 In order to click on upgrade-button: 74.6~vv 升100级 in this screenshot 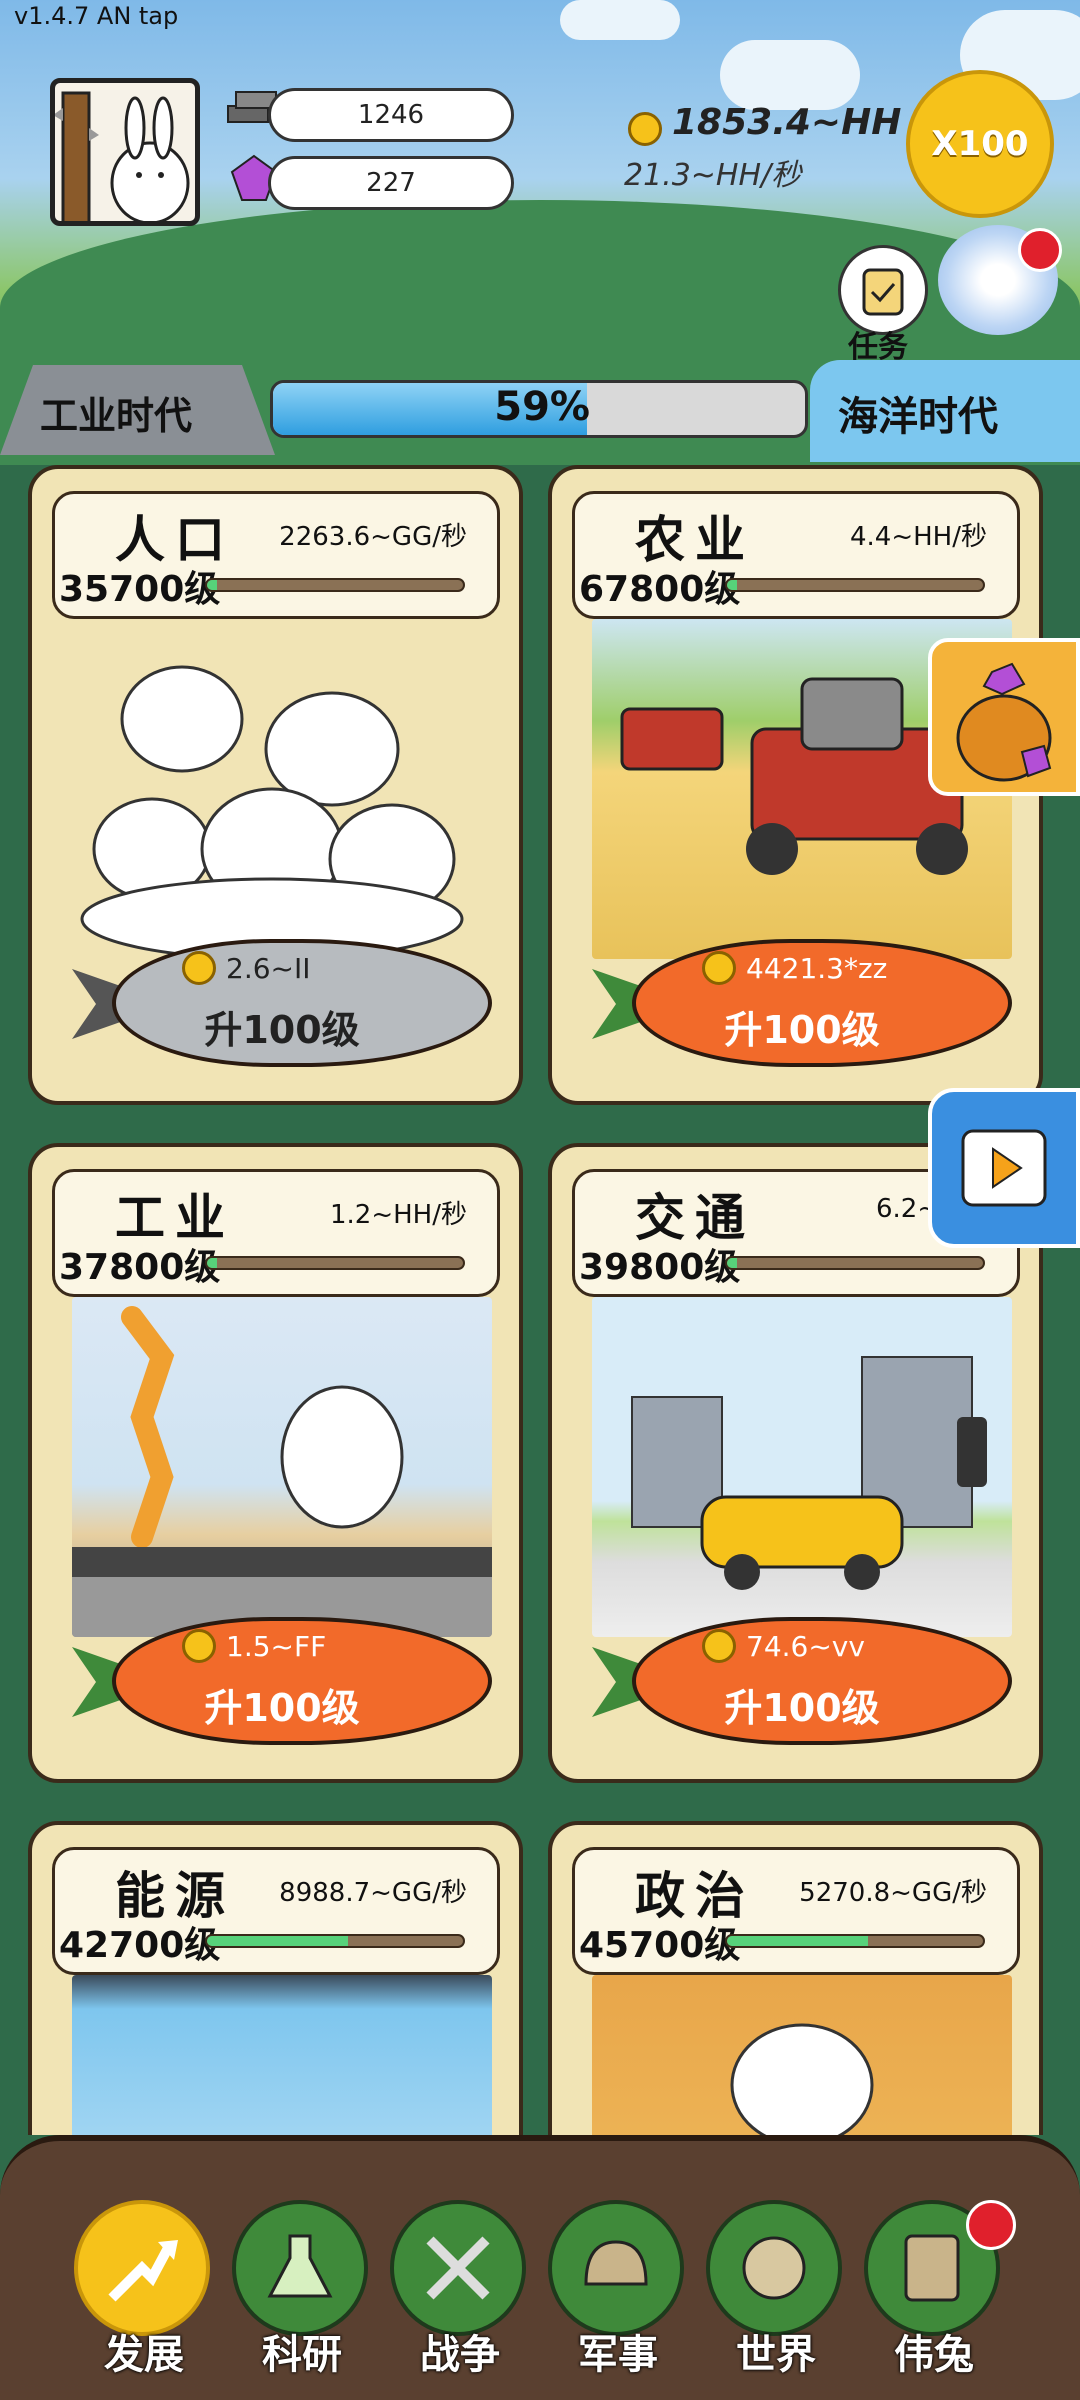, I will do `click(802, 1684)`.